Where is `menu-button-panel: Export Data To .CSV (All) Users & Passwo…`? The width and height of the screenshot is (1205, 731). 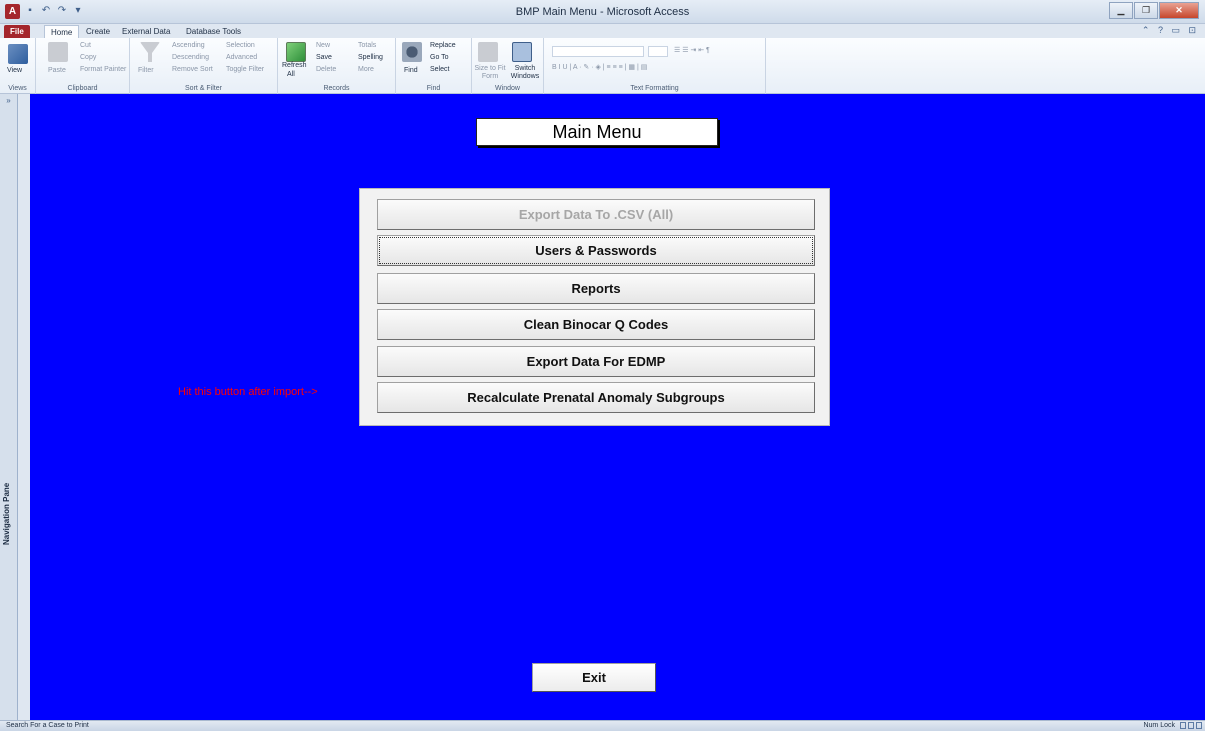 menu-button-panel: Export Data To .CSV (All) Users & Passwo… is located at coordinates (594, 307).